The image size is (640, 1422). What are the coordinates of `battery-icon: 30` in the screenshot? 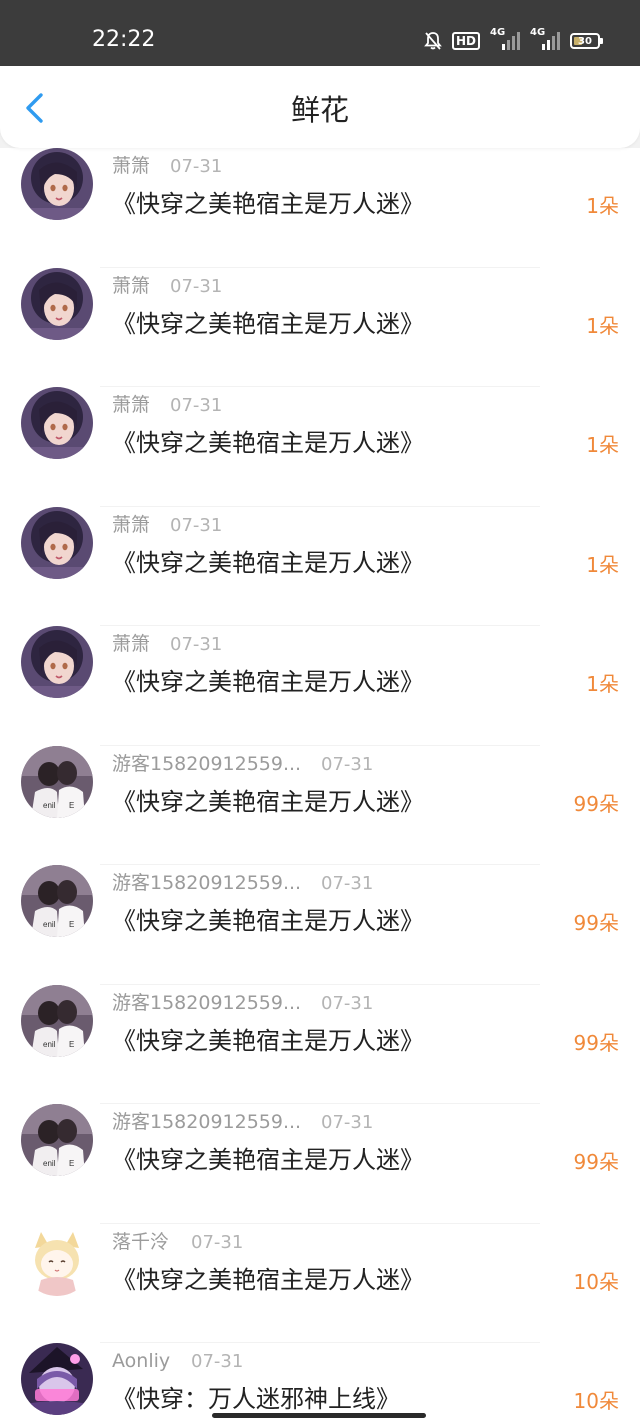 It's located at (586, 41).